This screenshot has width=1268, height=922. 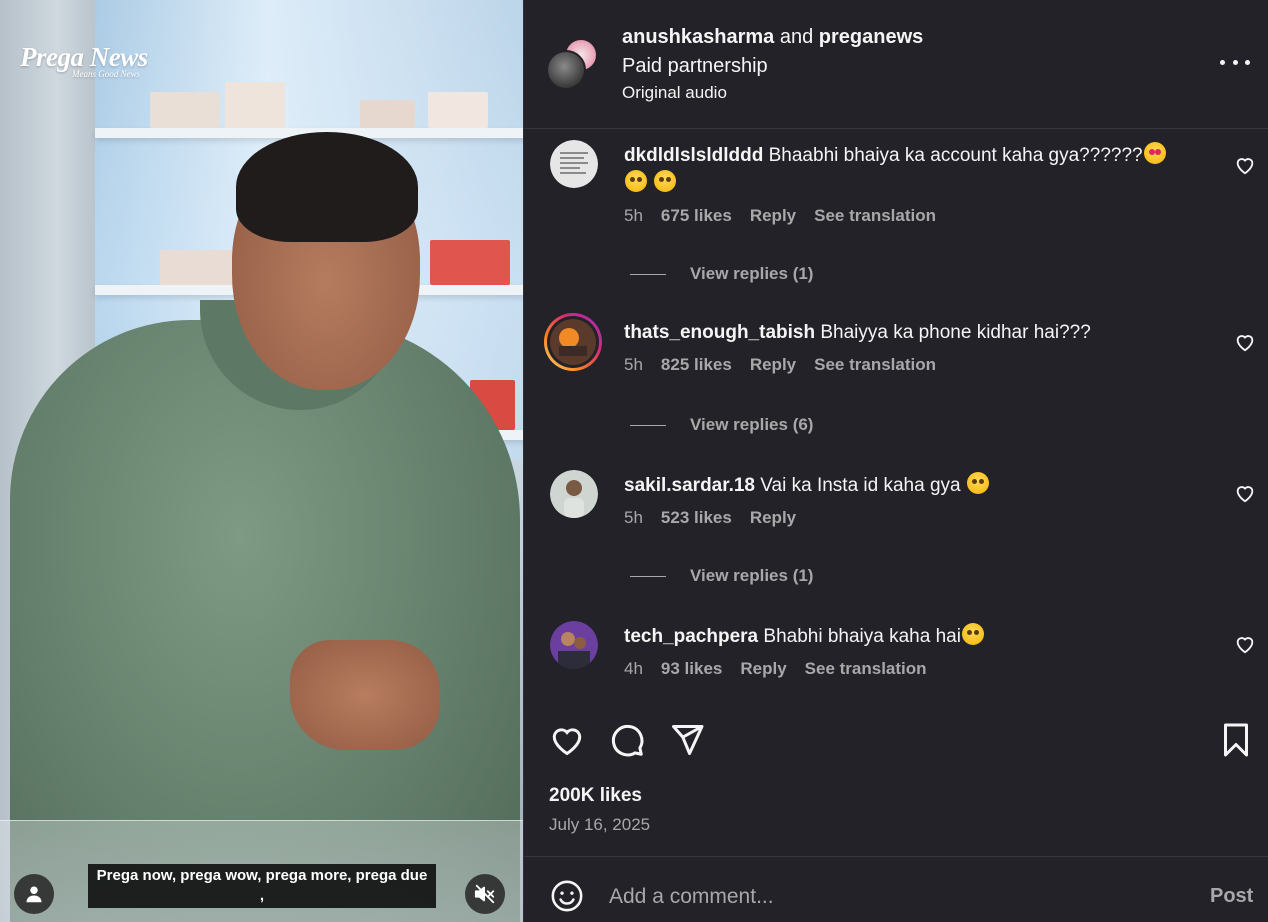 I want to click on view-replies-button: View replies (6), so click(x=721, y=425).